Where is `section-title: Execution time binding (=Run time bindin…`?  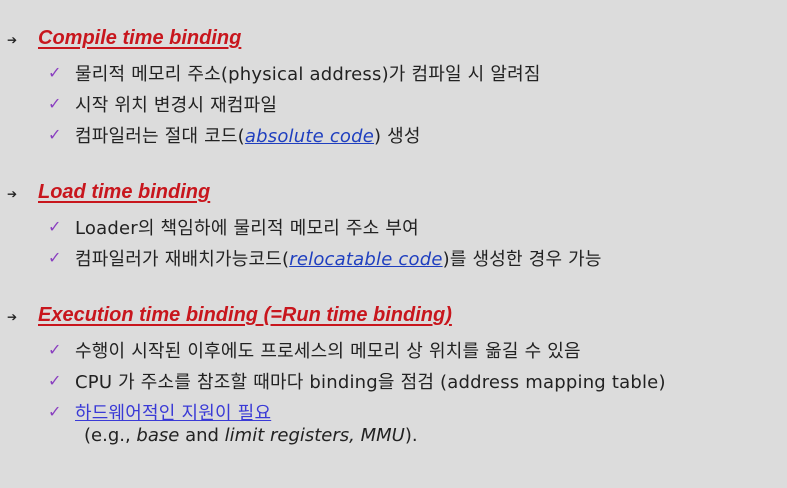
section-title: Execution time binding (=Run time bindin… is located at coordinates (245, 315).